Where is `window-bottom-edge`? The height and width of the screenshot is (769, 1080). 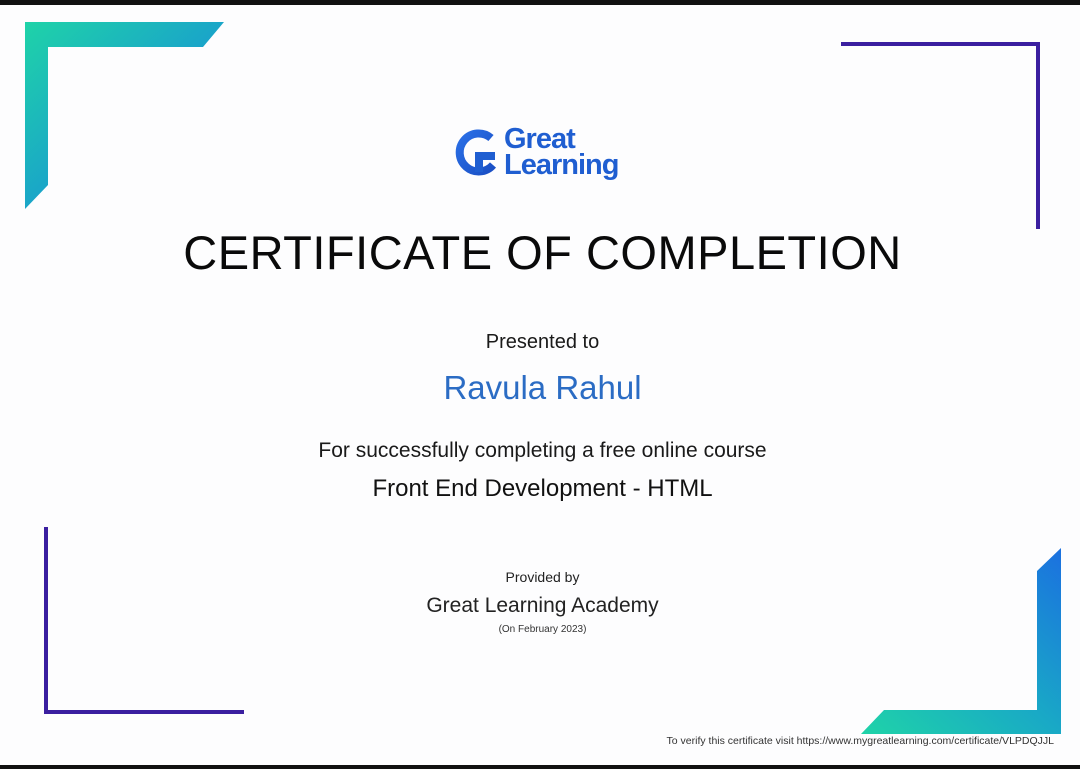
window-bottom-edge is located at coordinates (540, 767).